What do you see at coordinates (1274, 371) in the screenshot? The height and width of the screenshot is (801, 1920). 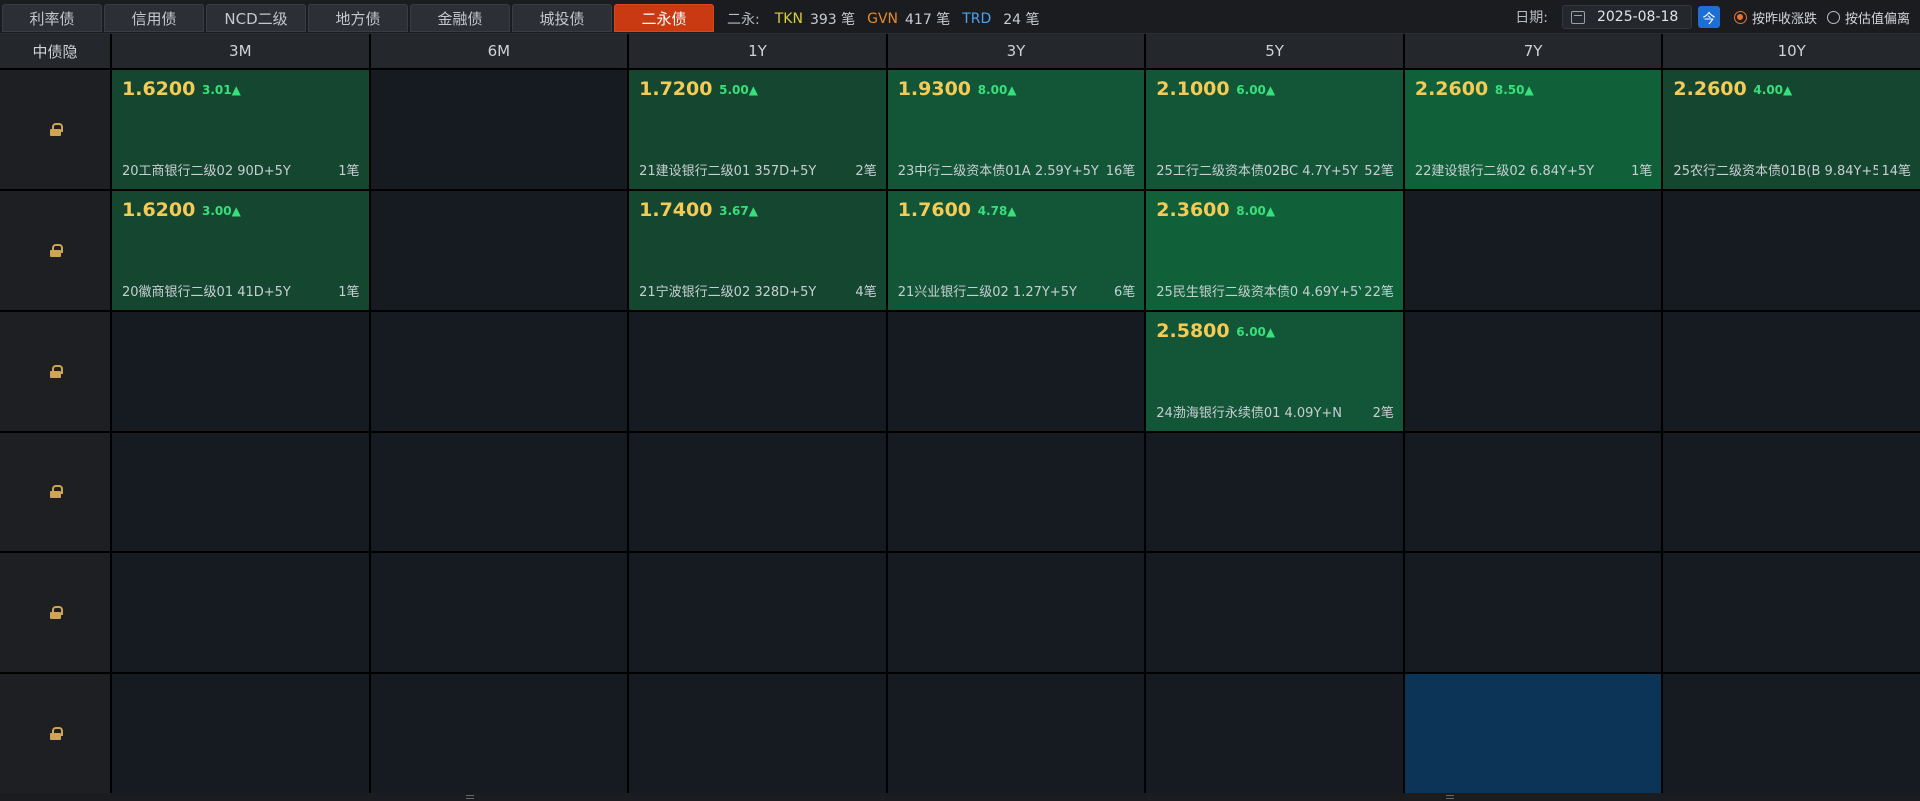 I see `quote-cell: 2.5800 6.00▲ 24渤海银行永续债01 4.09Y+N 2笔` at bounding box center [1274, 371].